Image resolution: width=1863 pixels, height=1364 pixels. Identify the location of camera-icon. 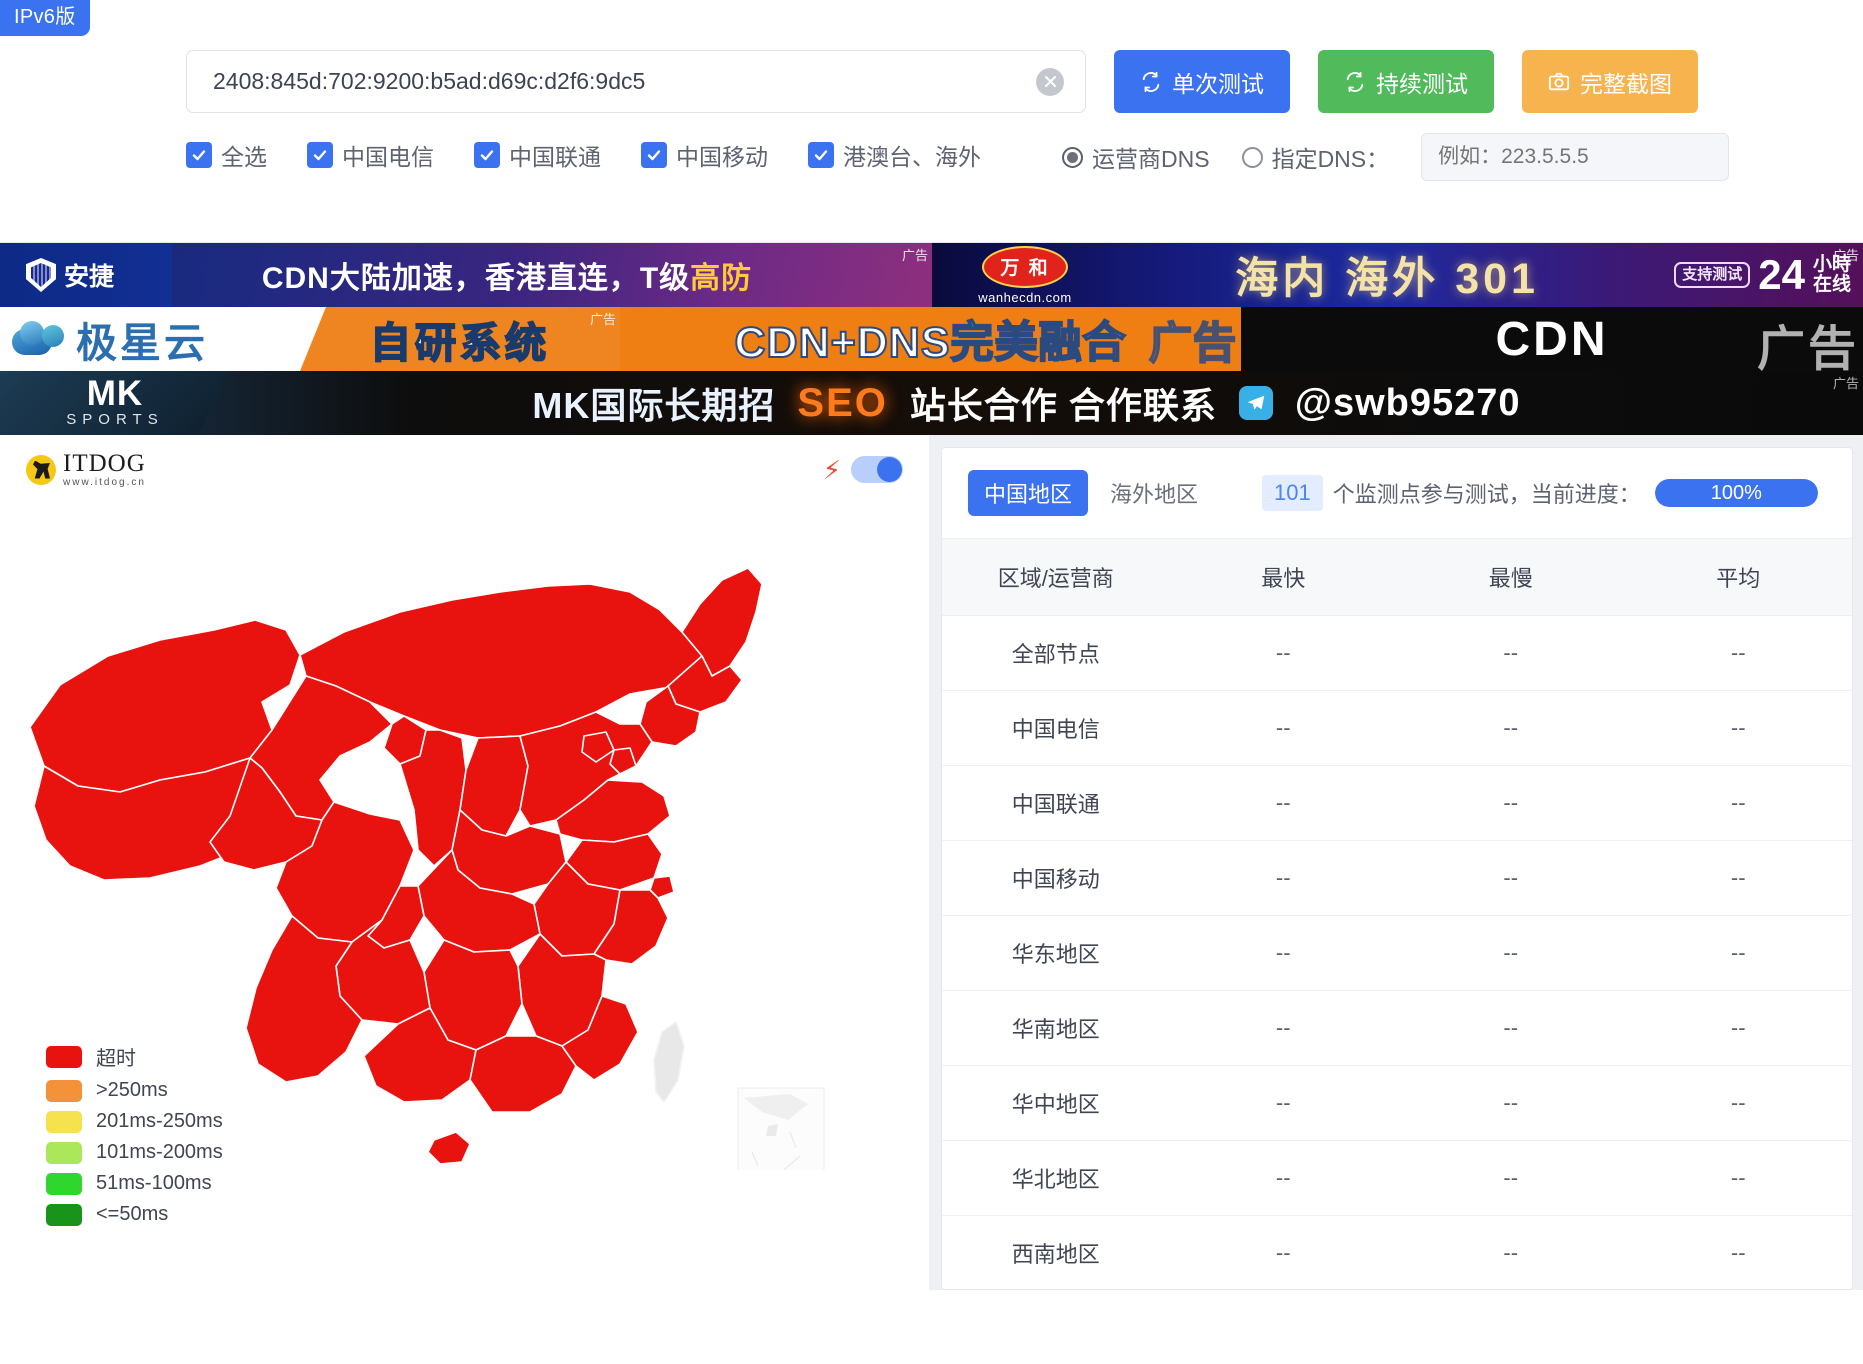
(1559, 82).